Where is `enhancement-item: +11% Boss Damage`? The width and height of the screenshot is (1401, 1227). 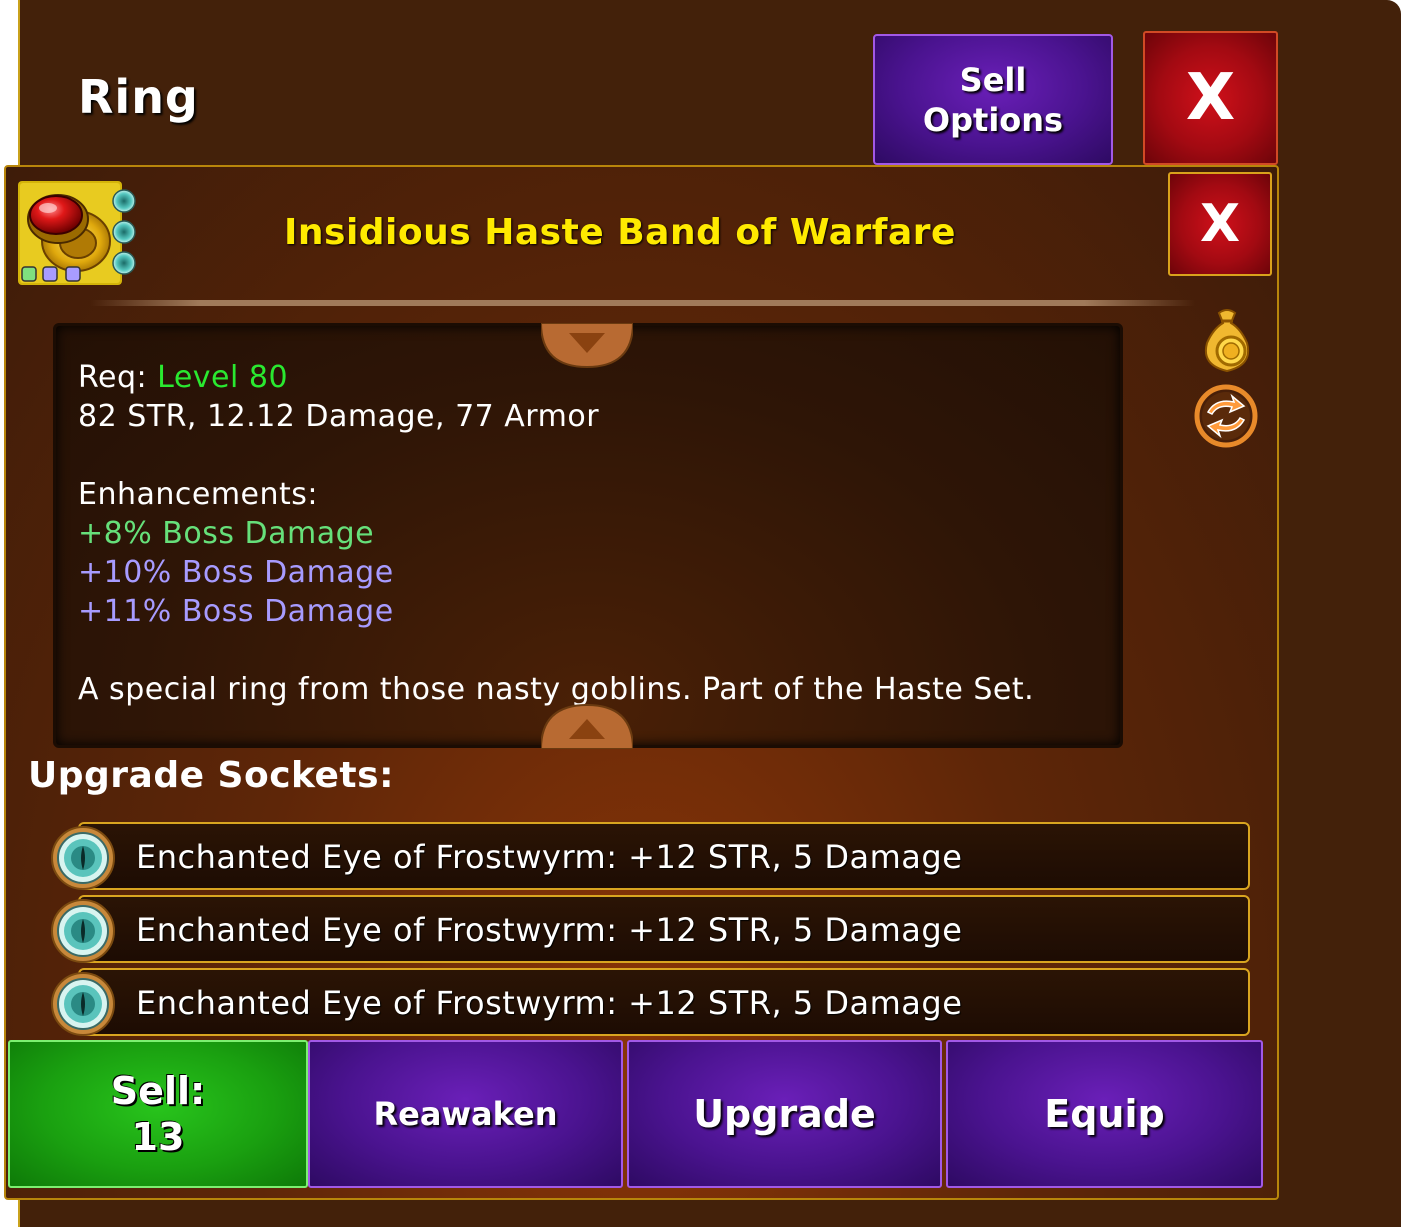
enhancement-item: +11% Boss Damage is located at coordinates (236, 611).